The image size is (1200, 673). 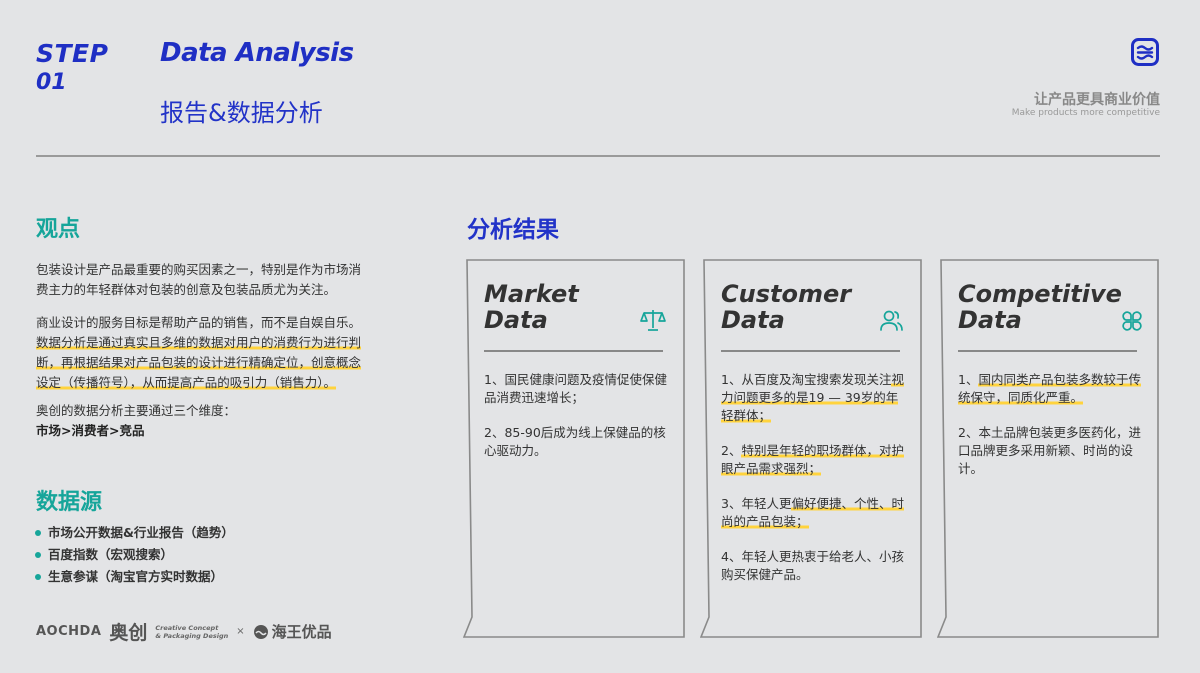 What do you see at coordinates (69, 502) in the screenshot?
I see `sources-title: 数据源` at bounding box center [69, 502].